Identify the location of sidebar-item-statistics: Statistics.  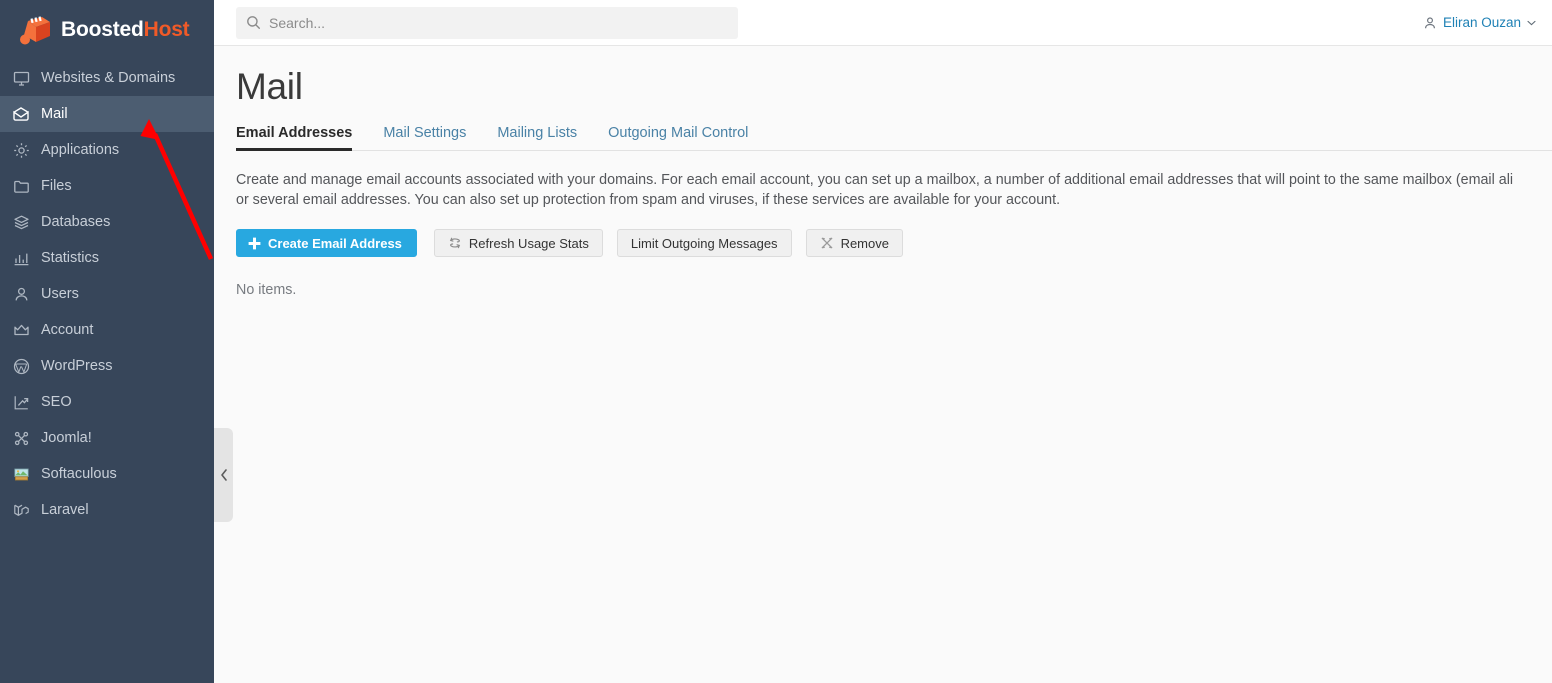
(107, 258).